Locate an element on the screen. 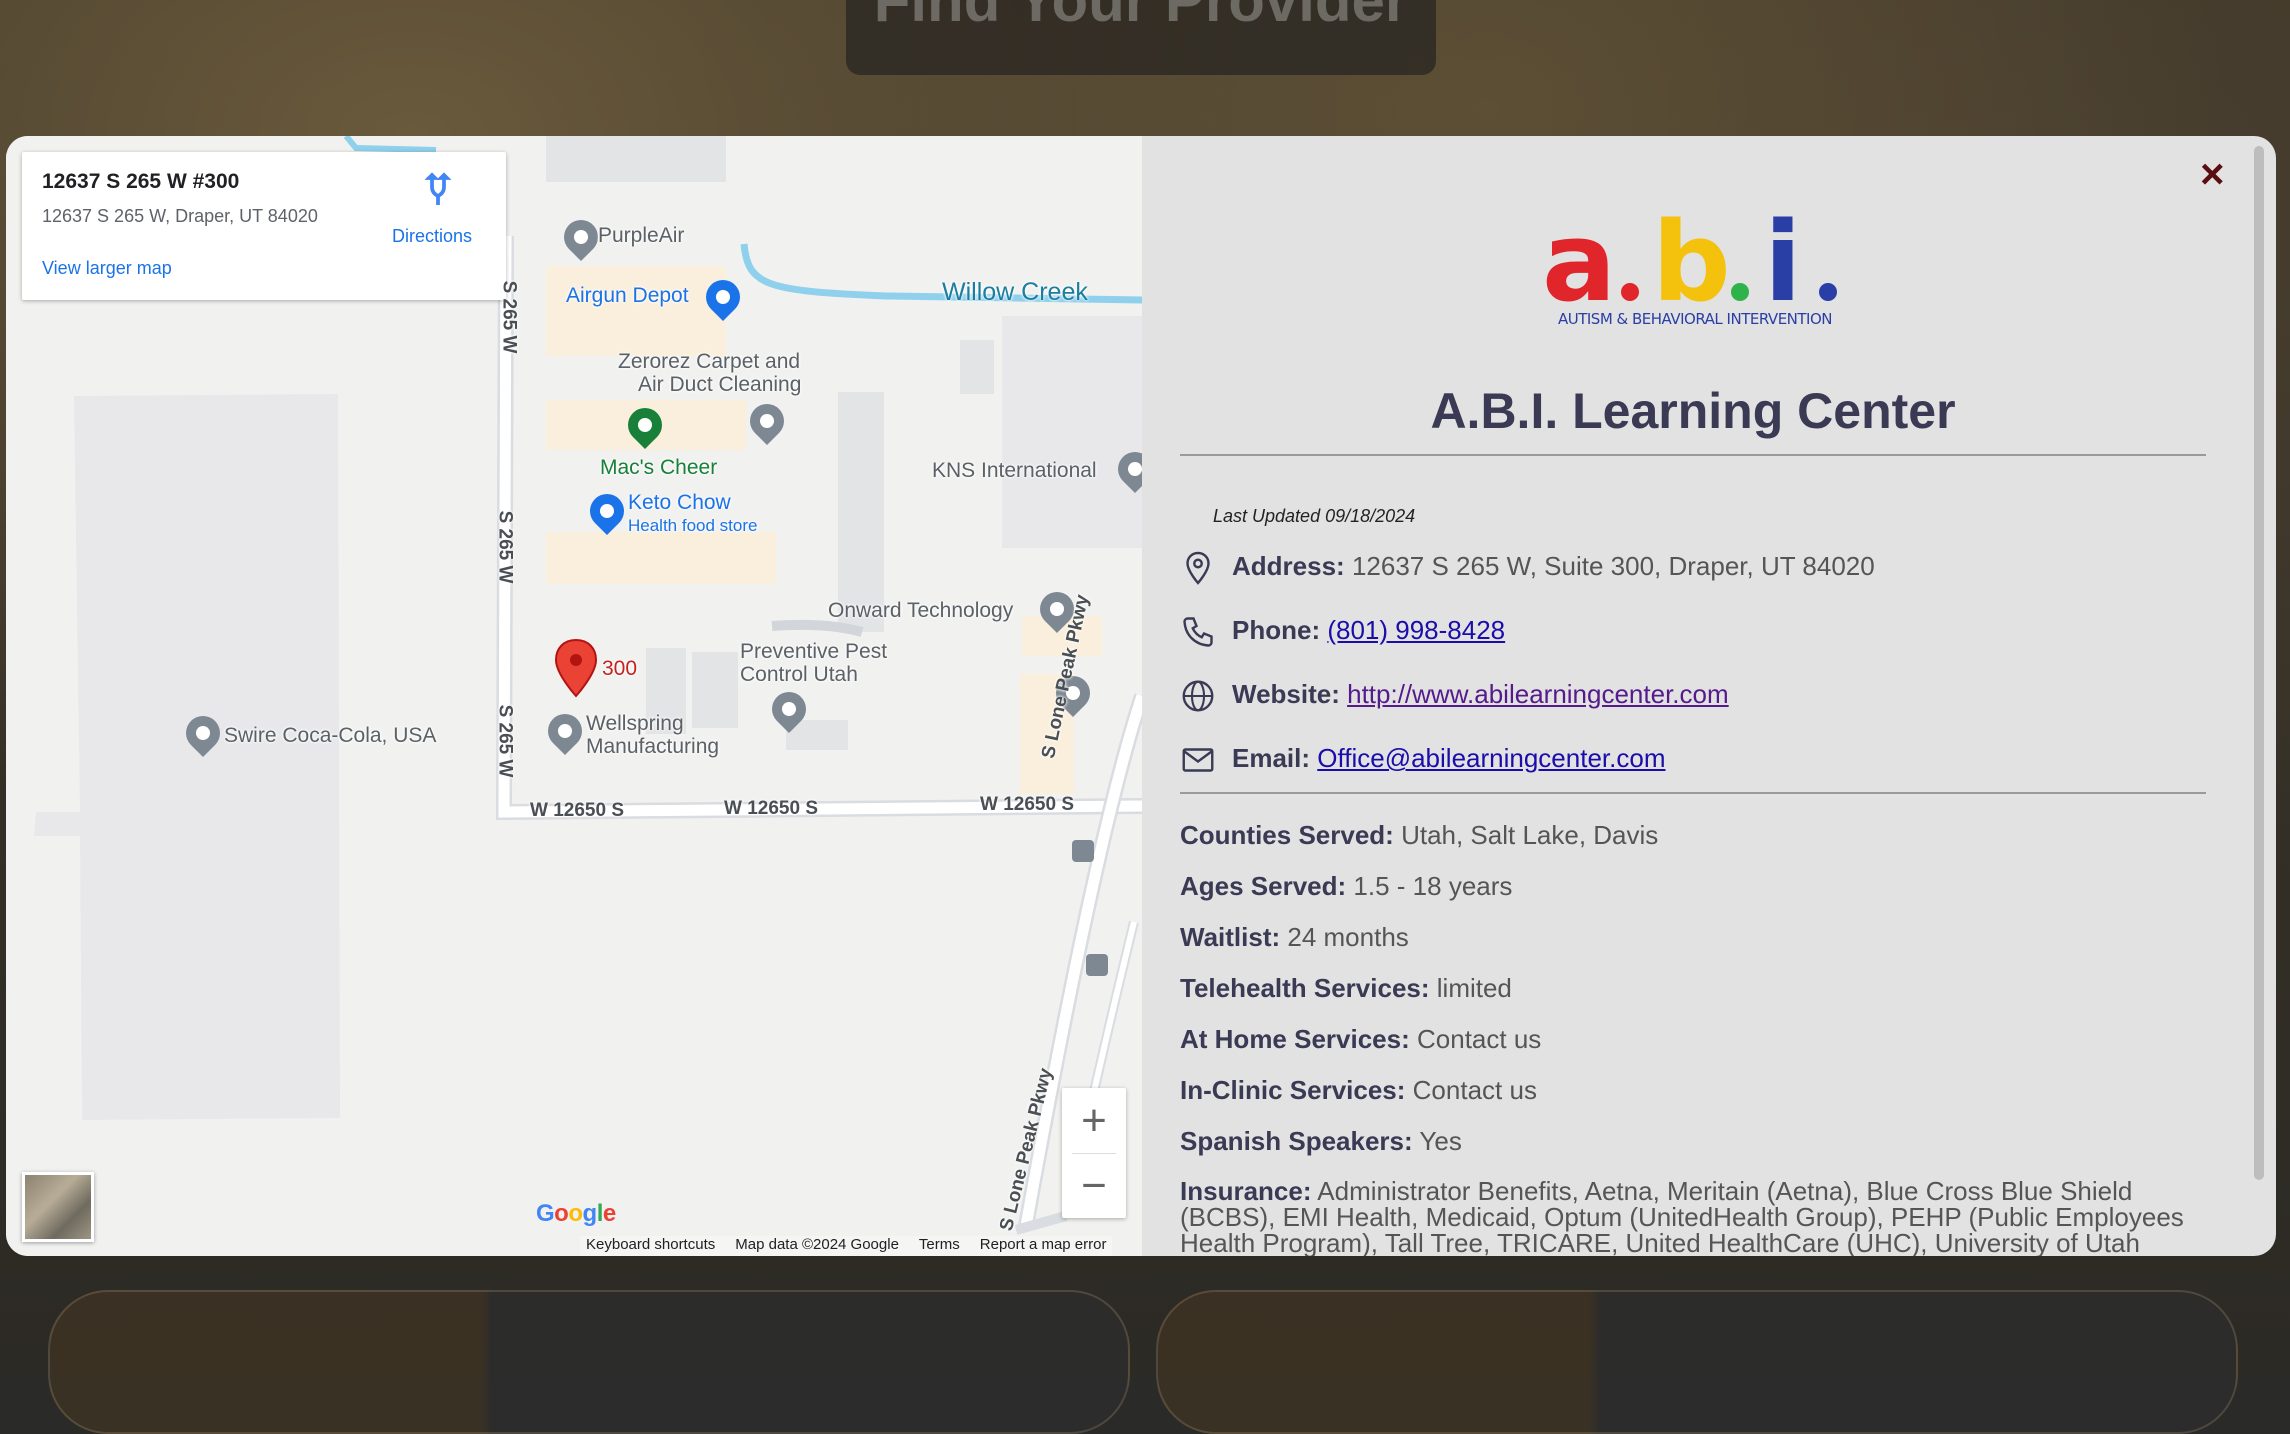 The image size is (2290, 1434). abi-logo: a b i AUTISM & BEHAVIORAL INTERVENTION is located at coordinates (1689, 264).